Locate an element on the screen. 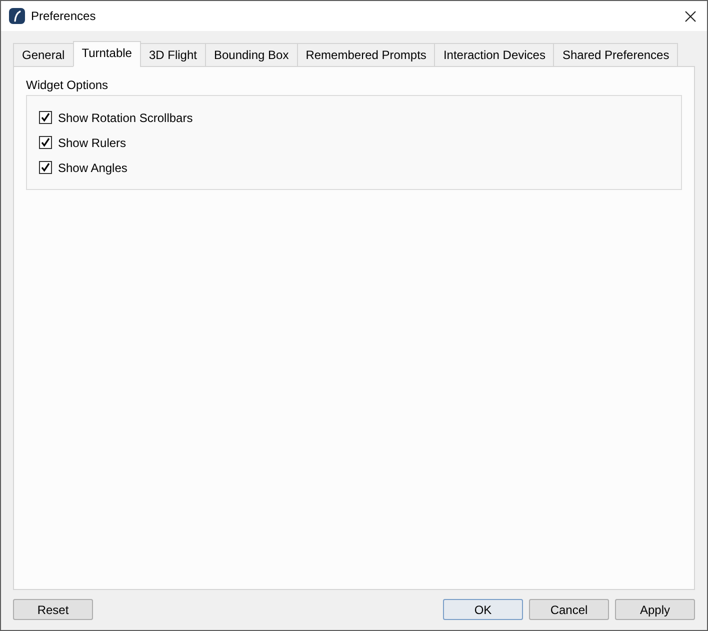  checkbox-label: Show Rulers is located at coordinates (92, 143).